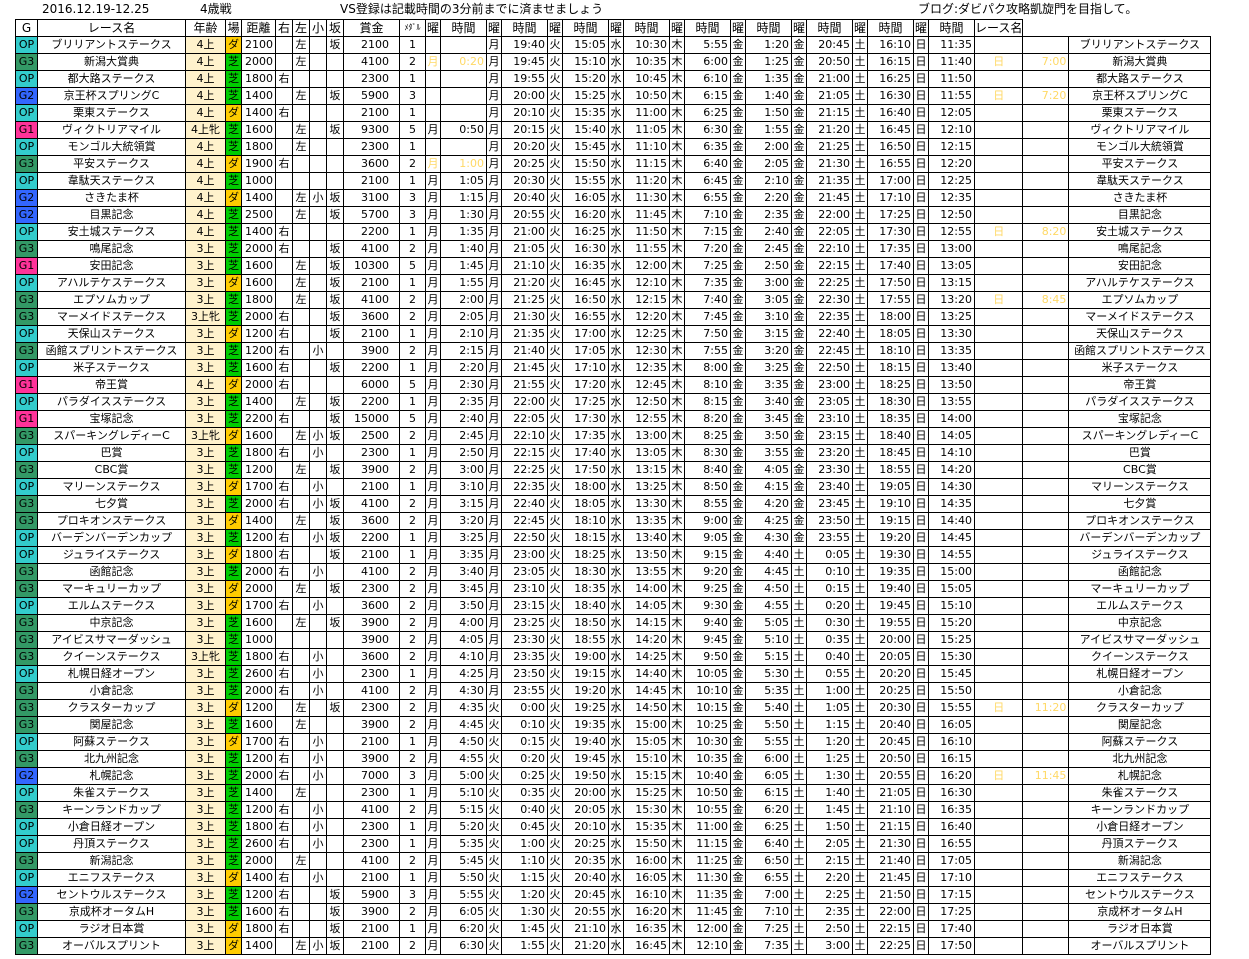  I want to click on time-cell: 10:55, so click(707, 810).